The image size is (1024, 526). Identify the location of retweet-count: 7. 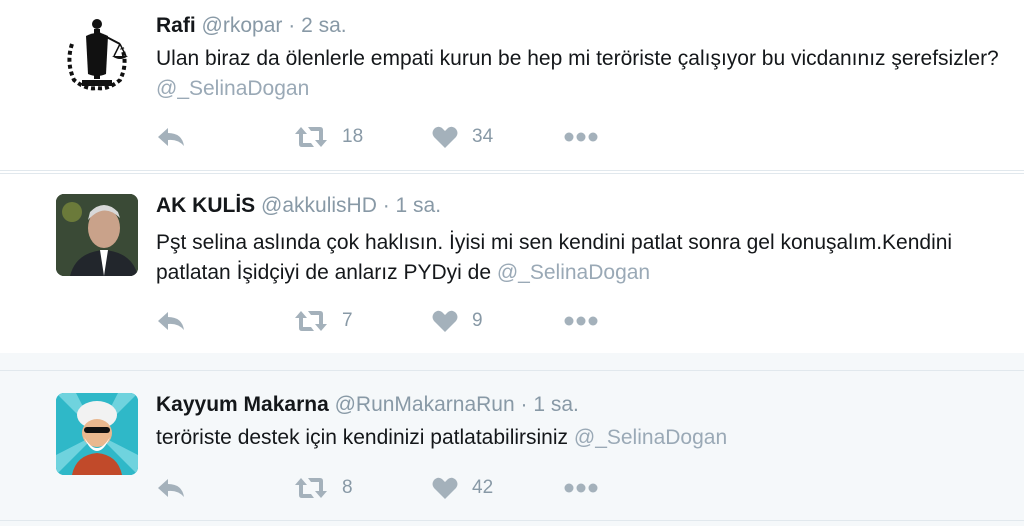
(347, 320).